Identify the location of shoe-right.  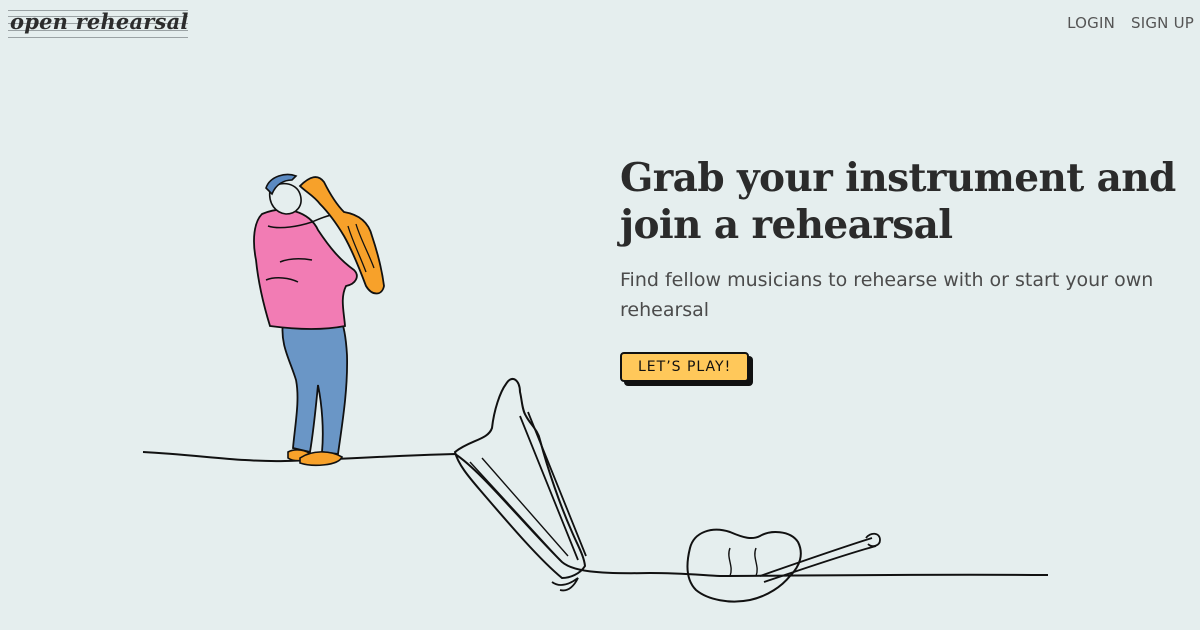
(321, 459).